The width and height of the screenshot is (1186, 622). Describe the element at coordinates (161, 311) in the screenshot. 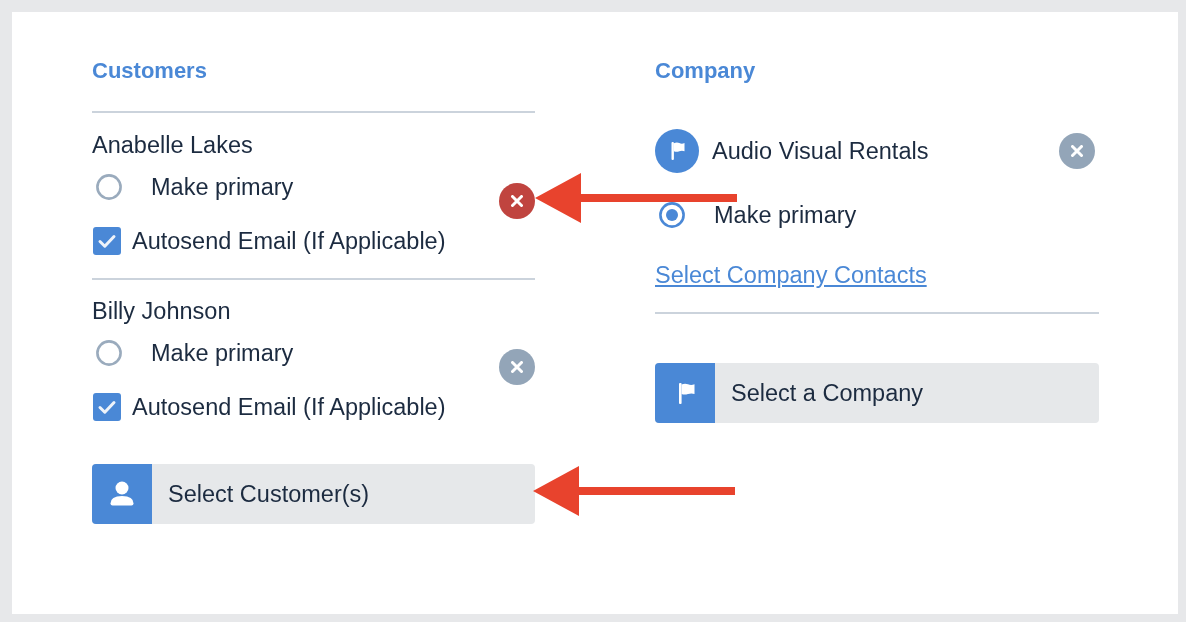

I see `customer-name: Billy Johnson` at that location.